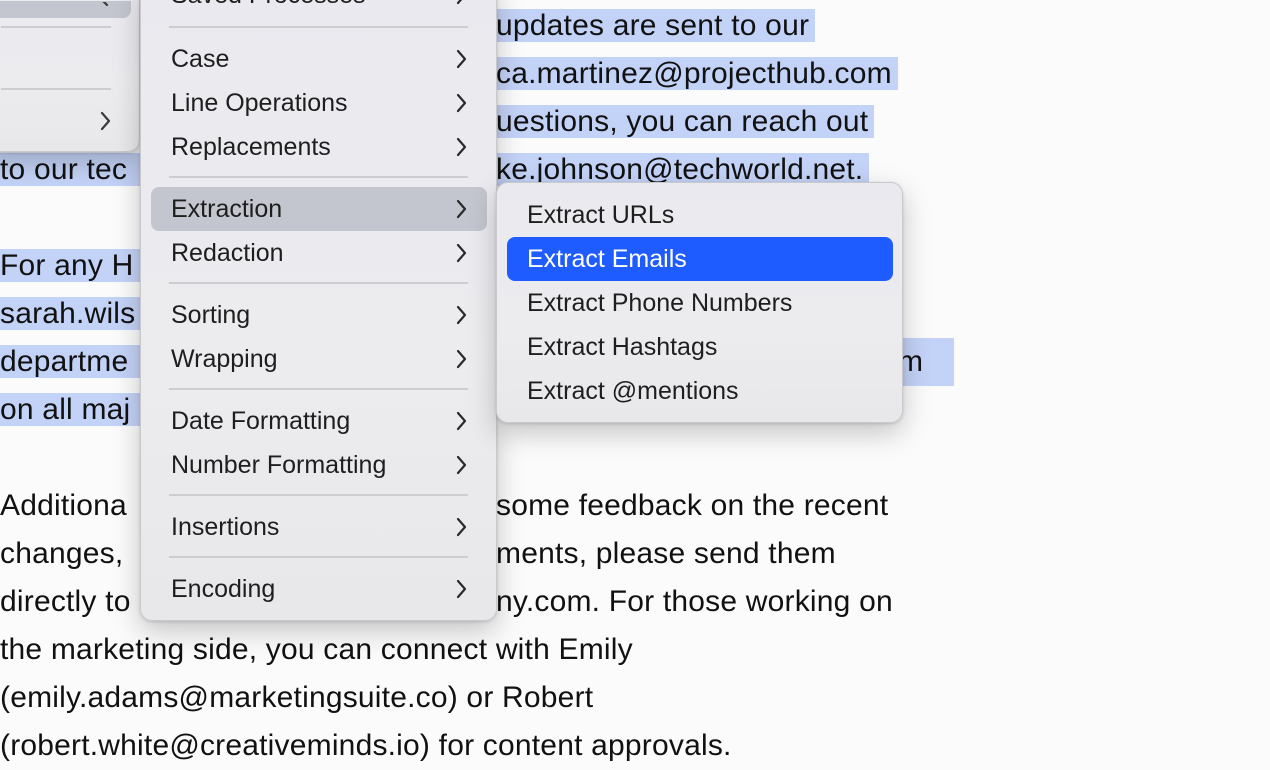 The width and height of the screenshot is (1270, 770). What do you see at coordinates (319, 209) in the screenshot?
I see `menu-item-extraction: Extraction` at bounding box center [319, 209].